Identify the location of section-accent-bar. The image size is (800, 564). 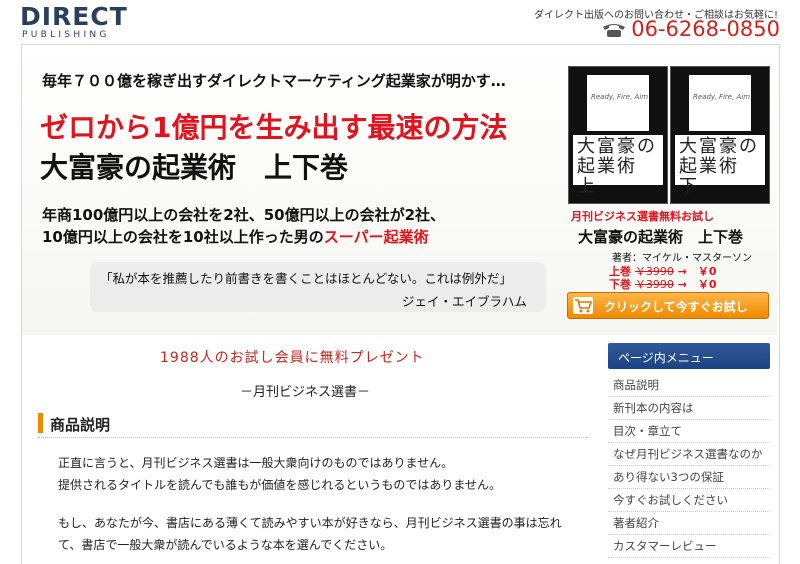
(40, 423).